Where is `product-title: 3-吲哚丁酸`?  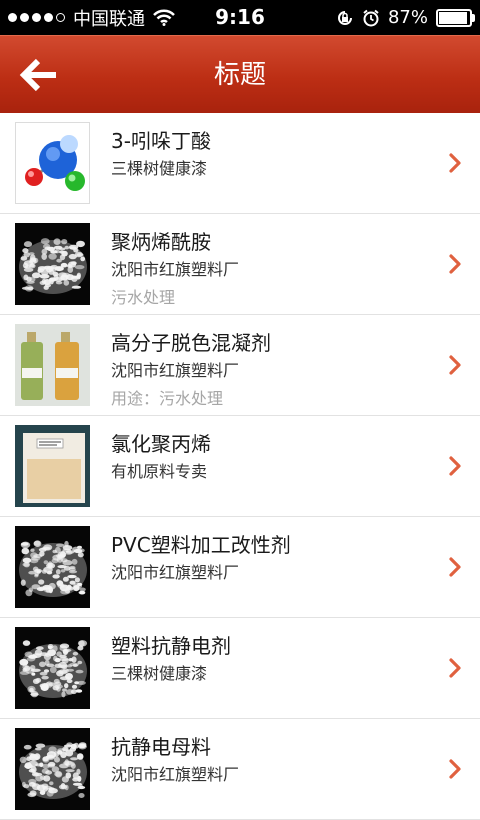 product-title: 3-吲哚丁酸 is located at coordinates (161, 141).